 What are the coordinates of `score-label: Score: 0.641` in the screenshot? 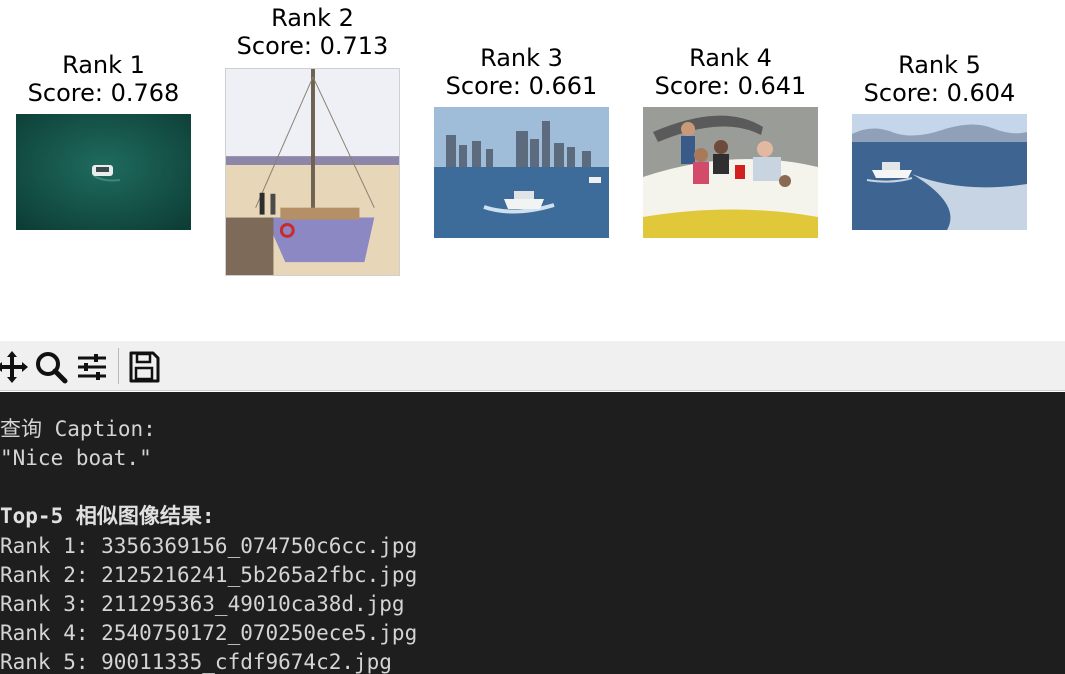 It's located at (730, 86).